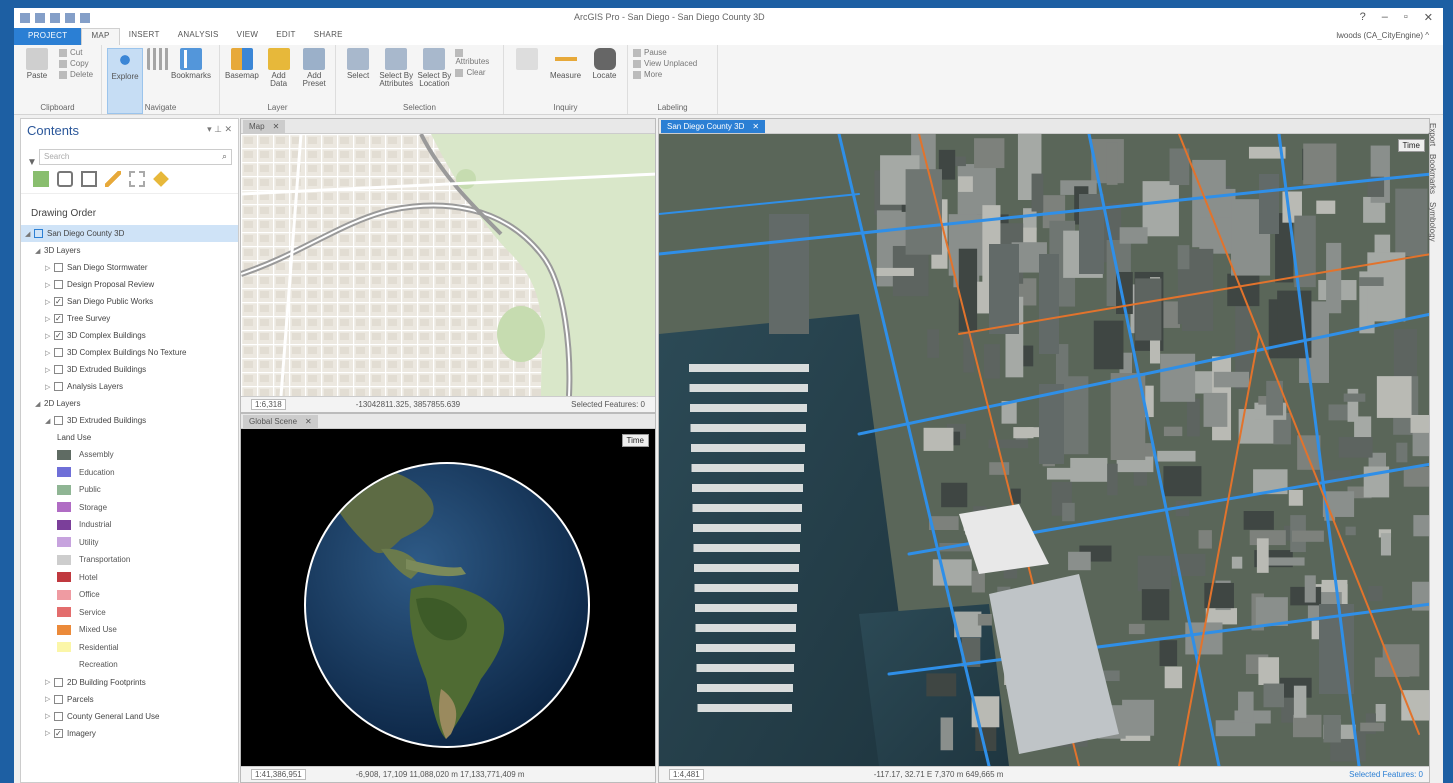 The width and height of the screenshot is (1453, 783). I want to click on selection-icon, so click(89, 179).